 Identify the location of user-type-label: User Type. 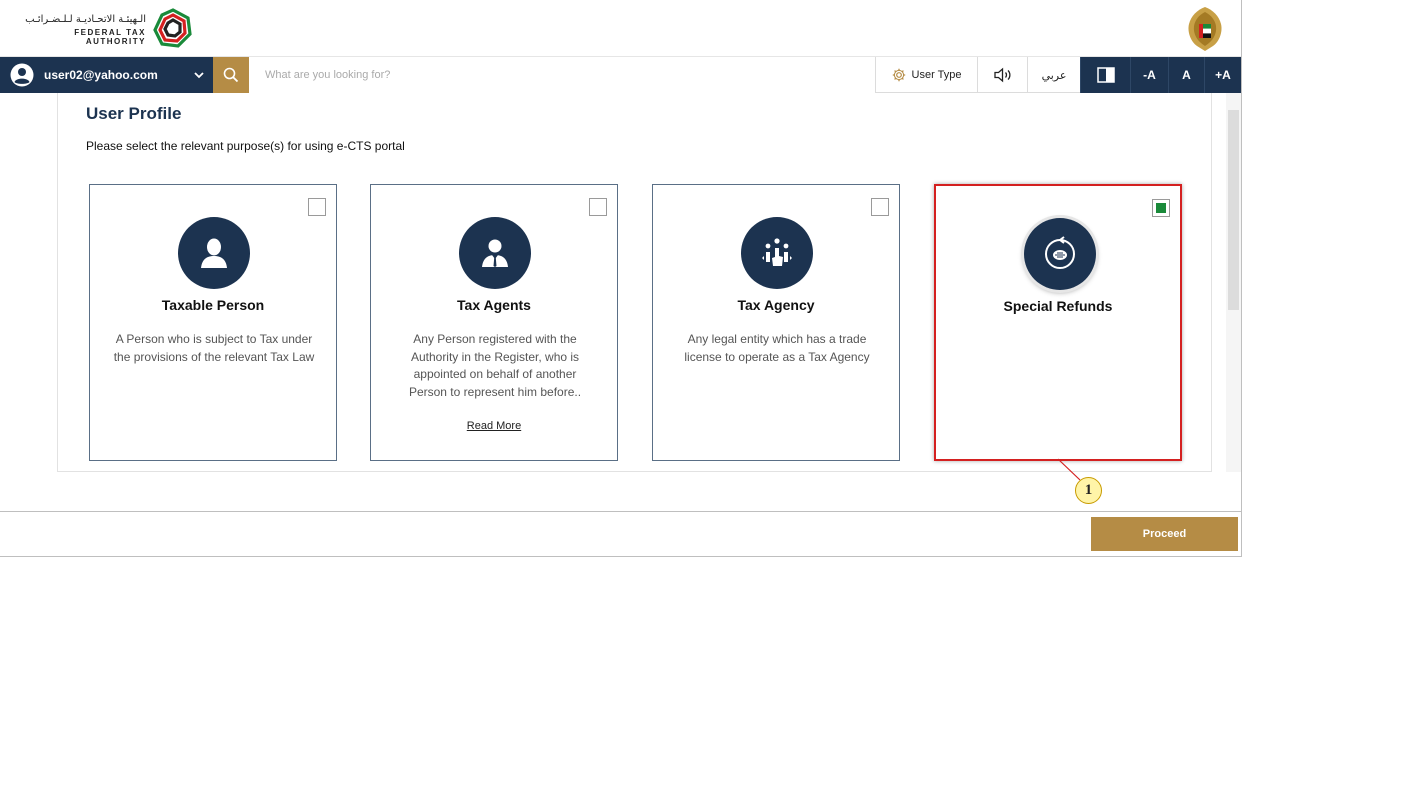
(936, 75).